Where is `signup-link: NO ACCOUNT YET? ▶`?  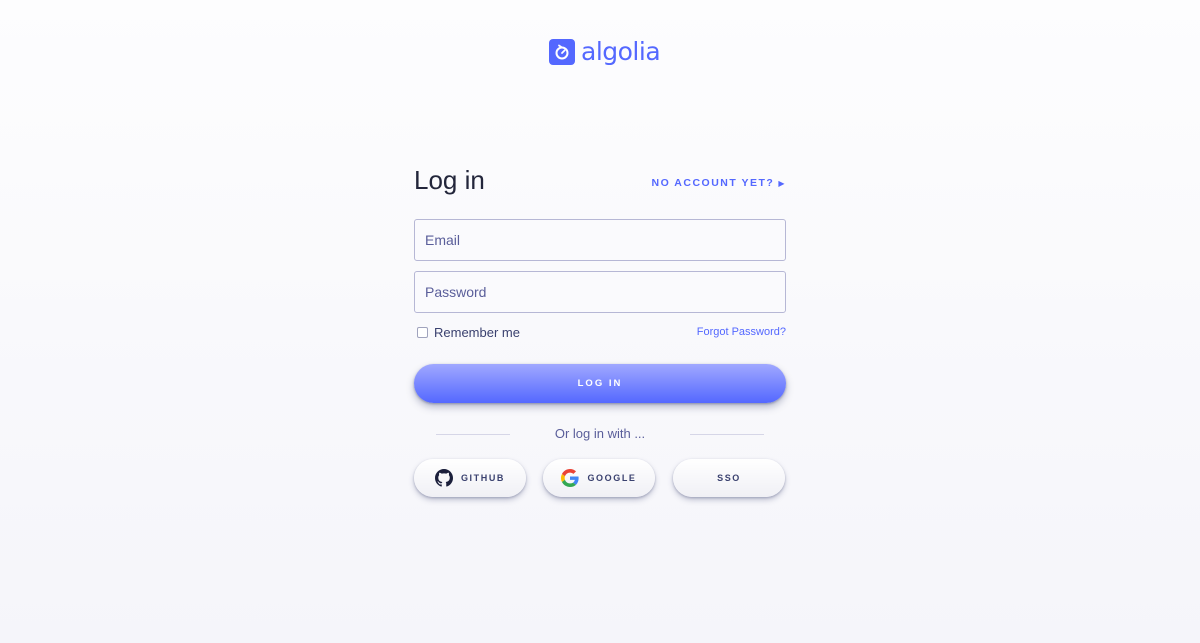 signup-link: NO ACCOUNT YET? ▶ is located at coordinates (719, 183).